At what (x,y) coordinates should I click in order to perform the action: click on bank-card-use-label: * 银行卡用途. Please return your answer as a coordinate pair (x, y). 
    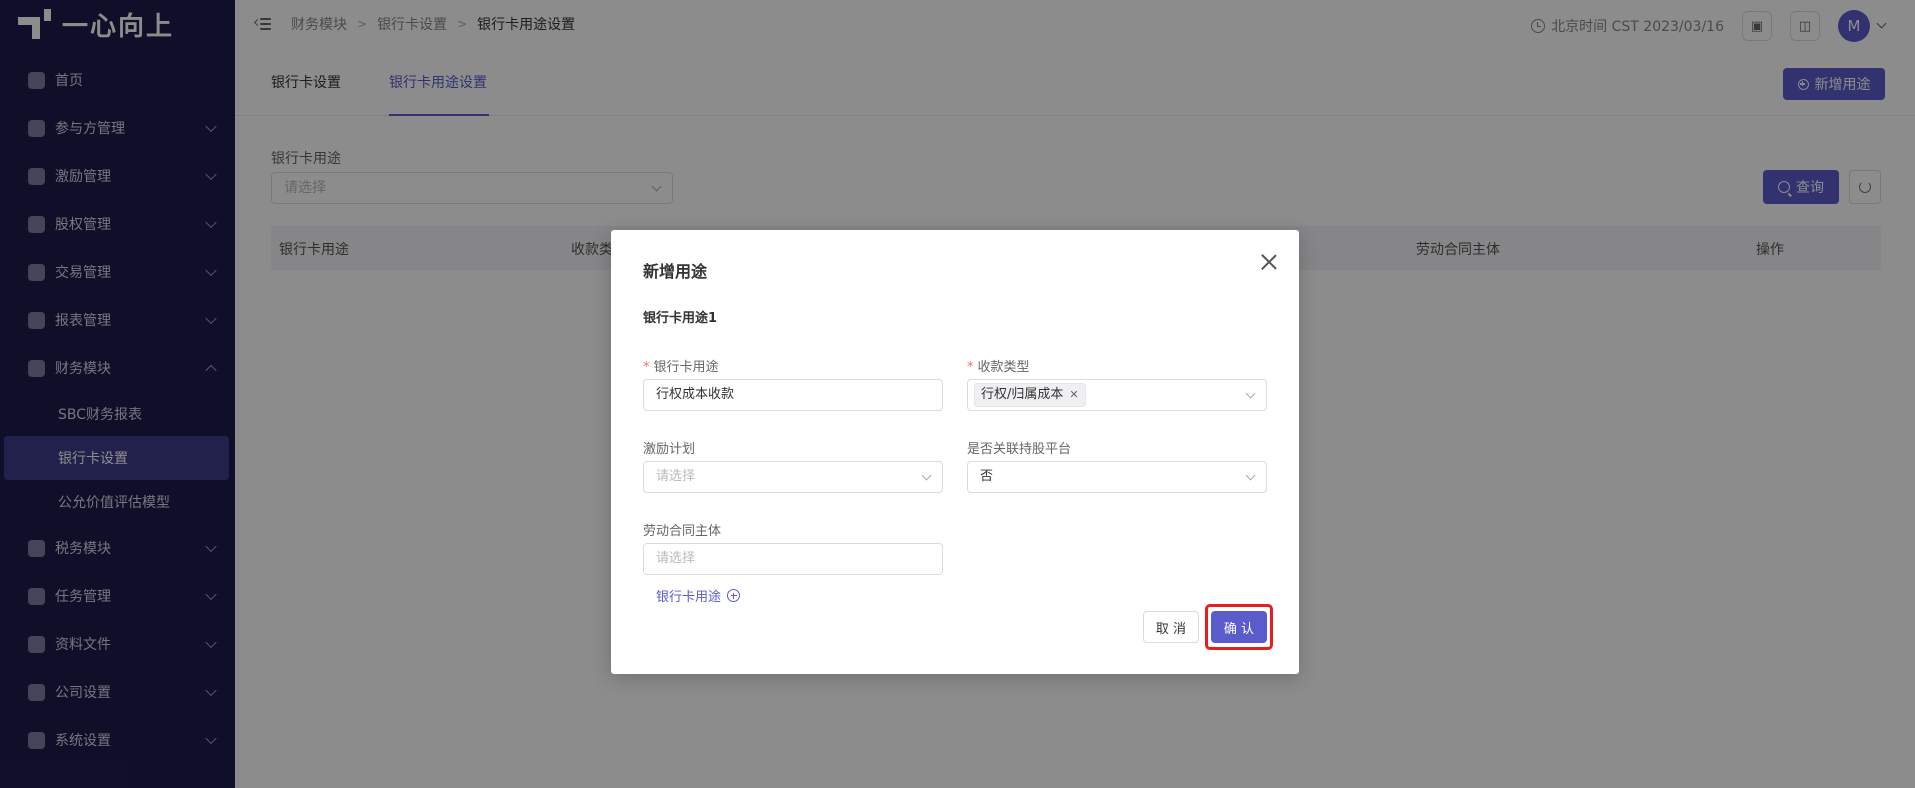
    Looking at the image, I should click on (681, 367).